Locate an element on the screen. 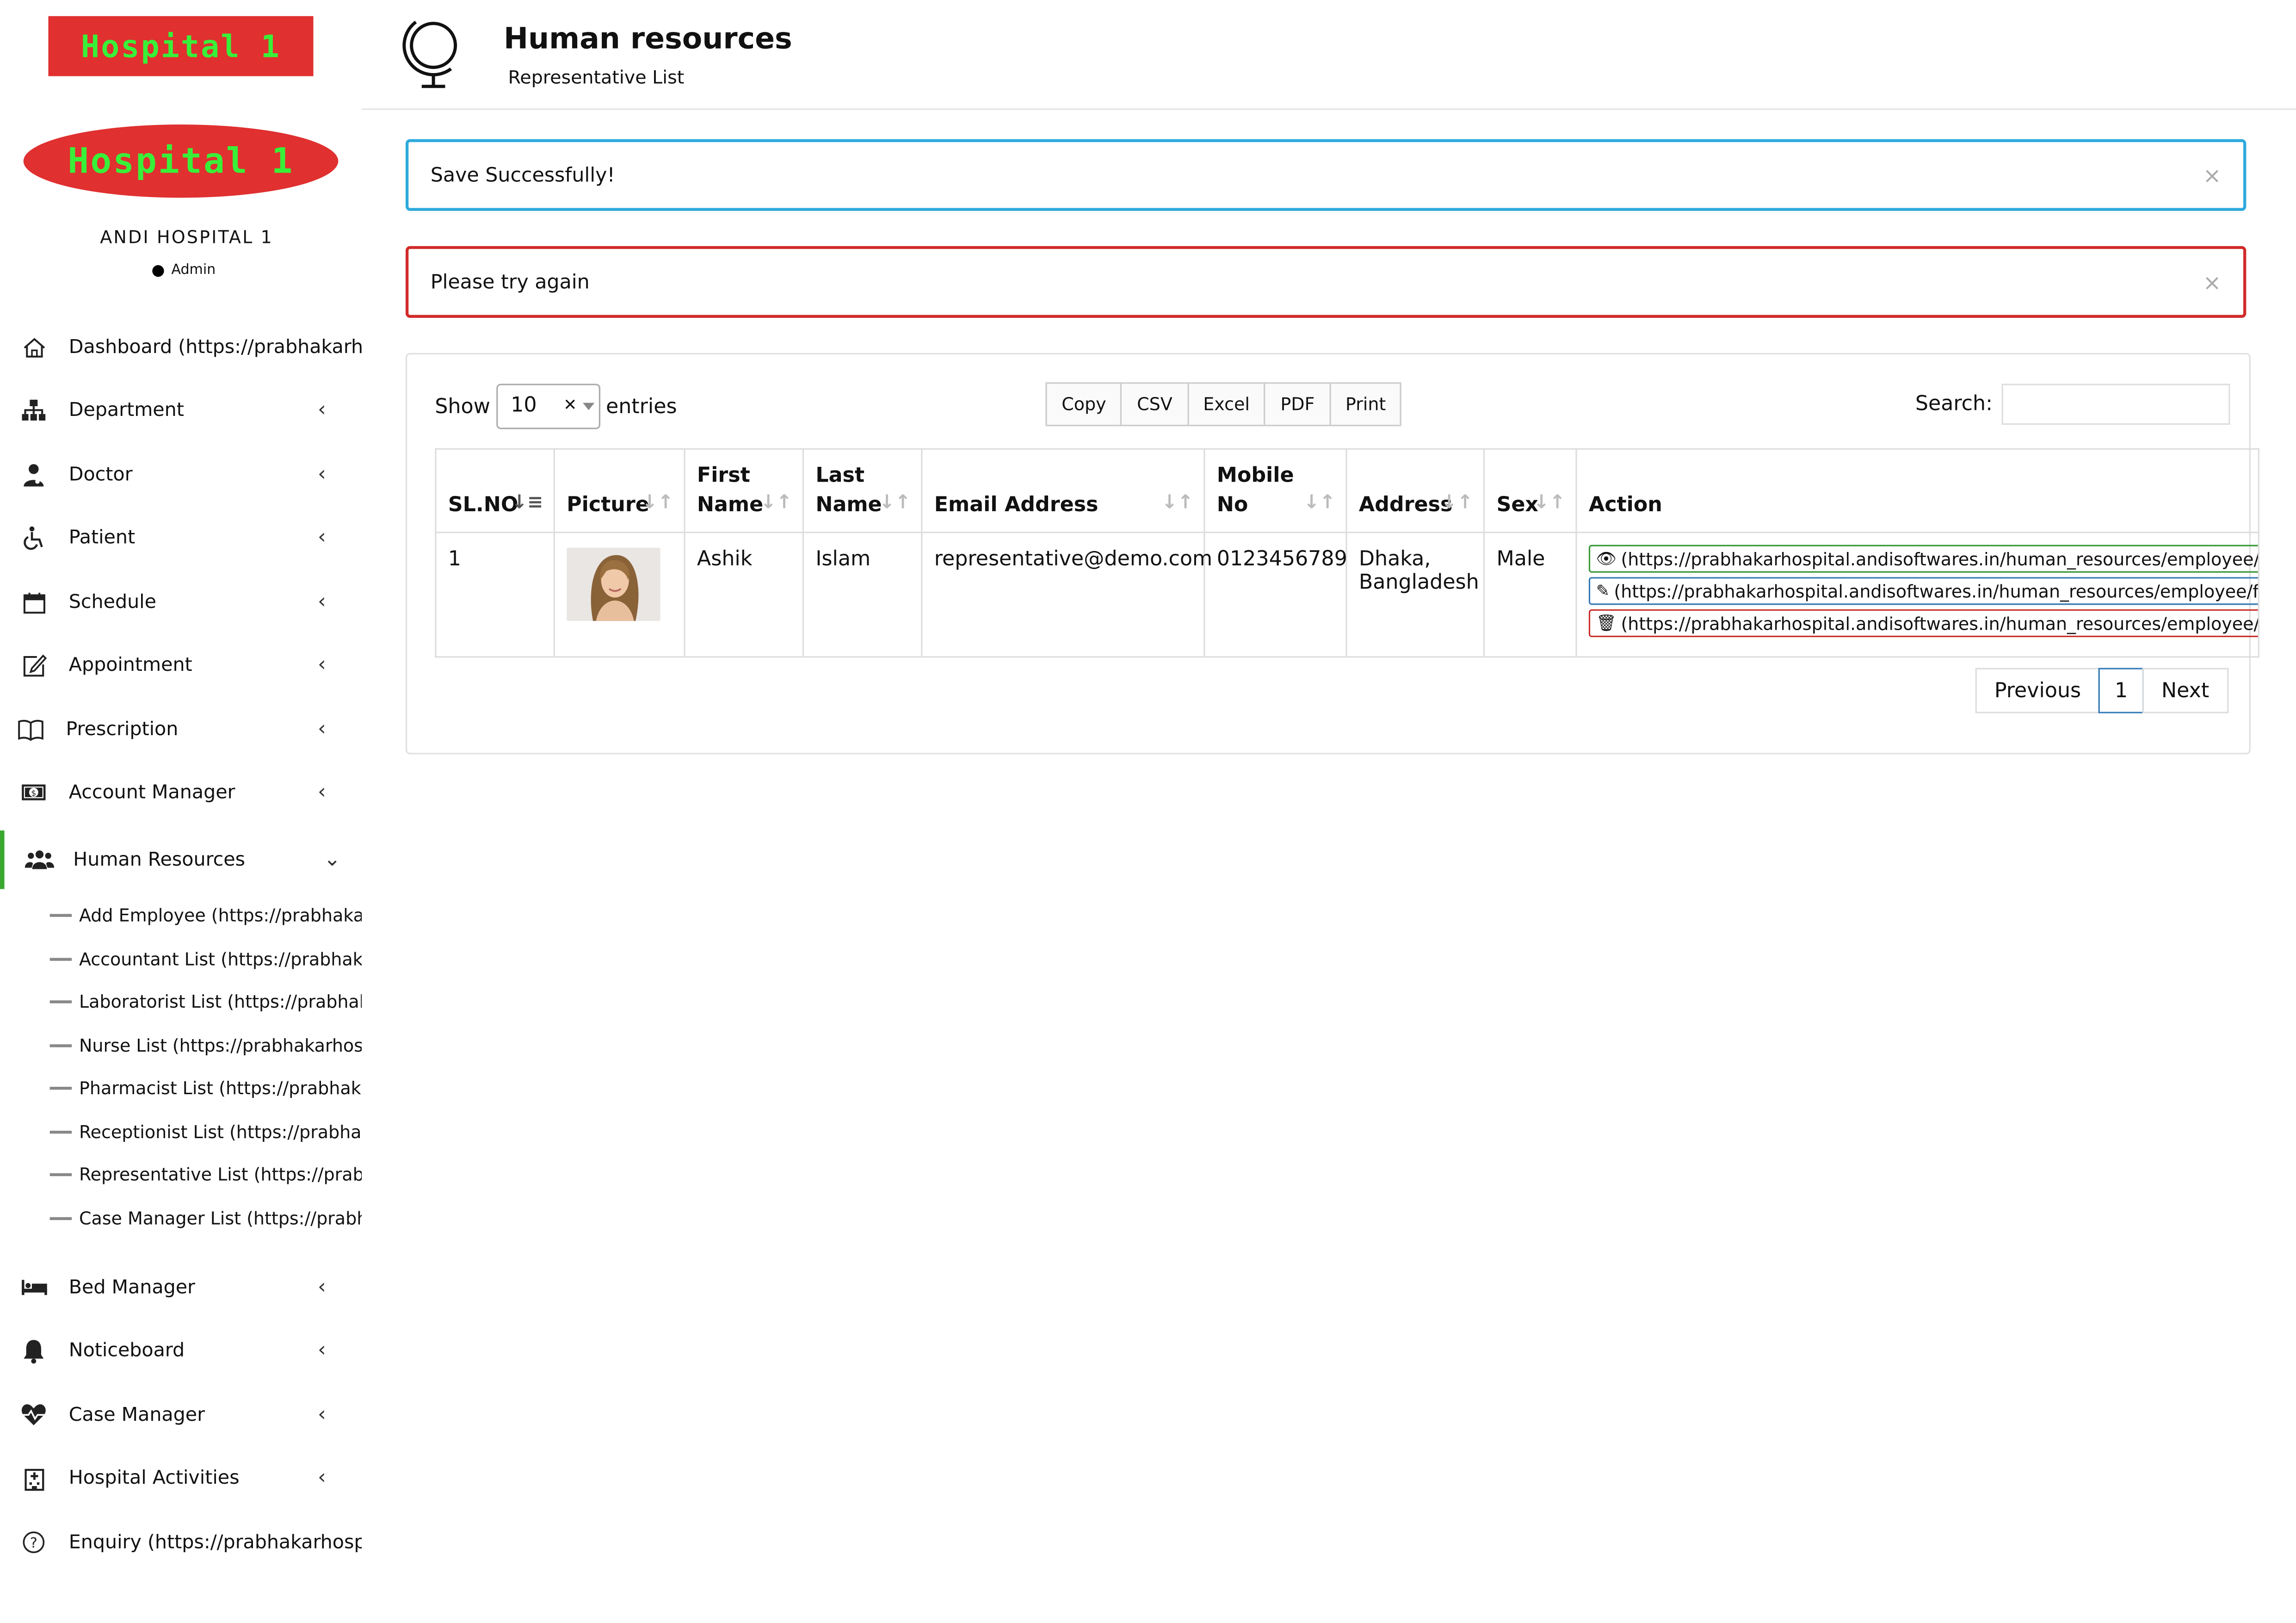 Image resolution: width=2296 pixels, height=1623 pixels. cell-address-line: Dhaka, is located at coordinates (1394, 559).